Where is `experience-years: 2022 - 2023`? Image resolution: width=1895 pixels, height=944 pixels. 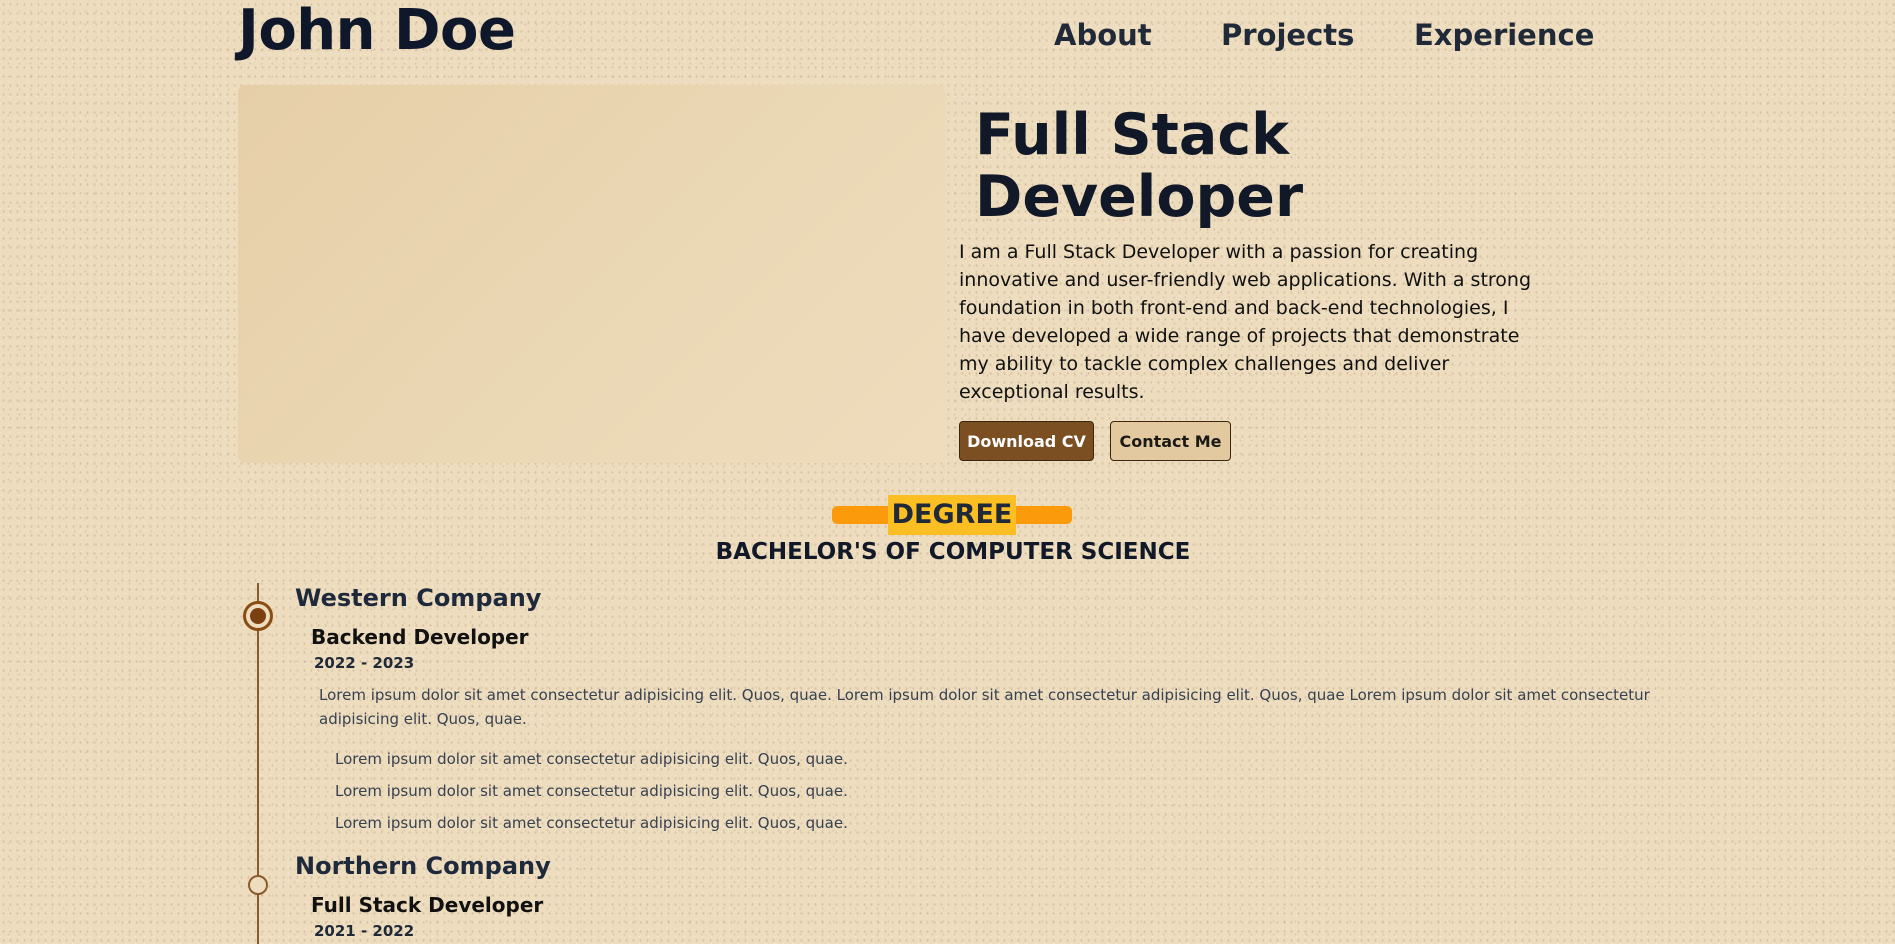
experience-years: 2022 - 2023 is located at coordinates (364, 663).